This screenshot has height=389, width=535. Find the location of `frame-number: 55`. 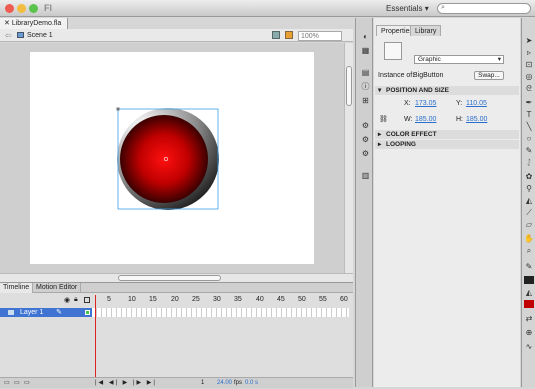

frame-number: 55 is located at coordinates (323, 299).